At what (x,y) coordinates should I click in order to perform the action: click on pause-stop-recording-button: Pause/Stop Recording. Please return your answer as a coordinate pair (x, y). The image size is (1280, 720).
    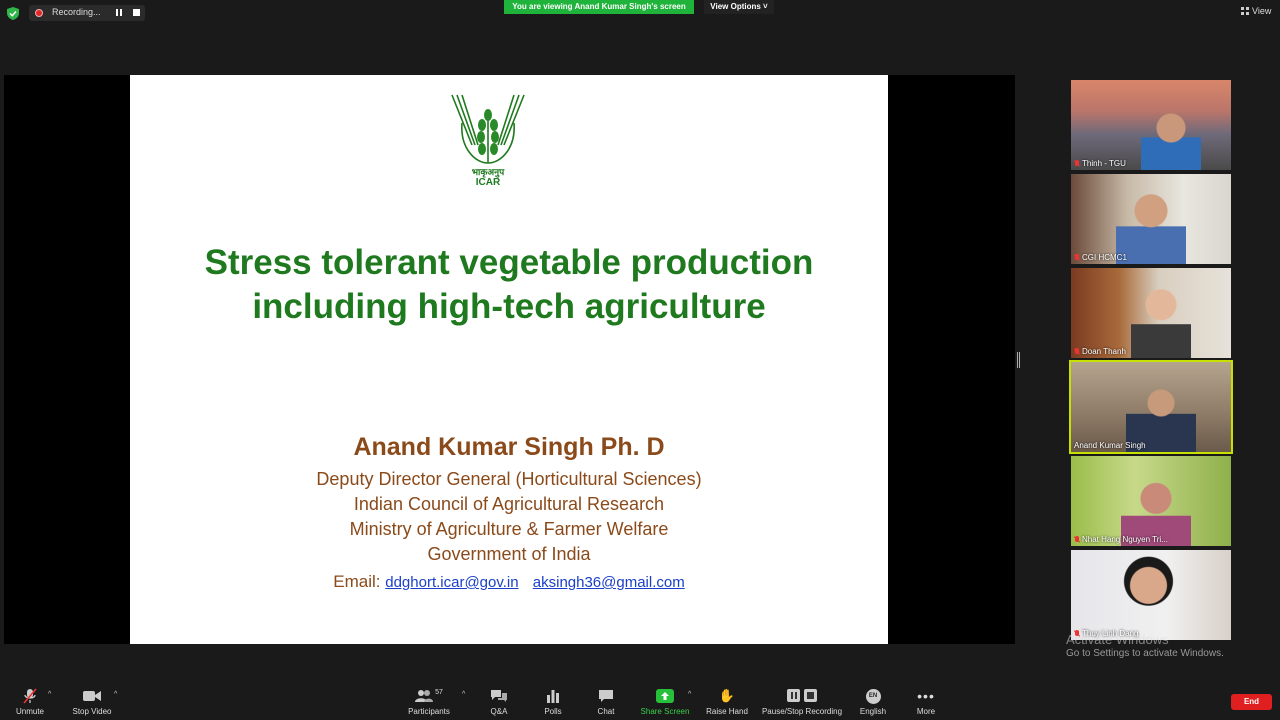
    Looking at the image, I should click on (802, 702).